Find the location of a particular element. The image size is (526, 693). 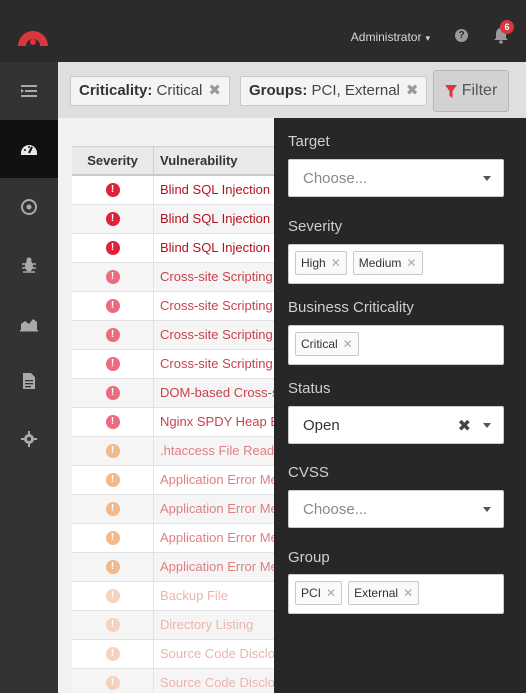

filter-button: Filter is located at coordinates (471, 91).